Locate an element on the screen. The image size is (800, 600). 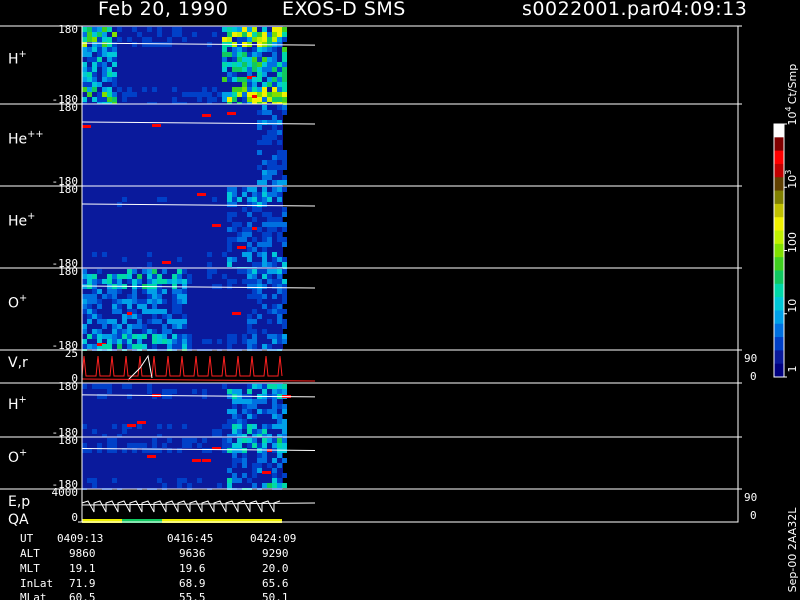
panel-label-secondary: QA is located at coordinates (18, 520).